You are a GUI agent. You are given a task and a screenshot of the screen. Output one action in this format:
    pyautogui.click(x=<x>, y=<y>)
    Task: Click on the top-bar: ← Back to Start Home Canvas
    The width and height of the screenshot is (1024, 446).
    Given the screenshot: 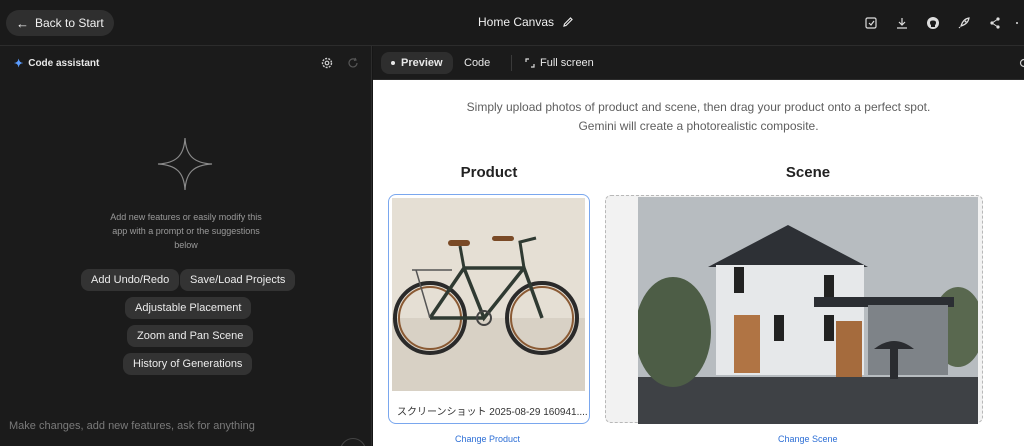 What is the action you would take?
    pyautogui.click(x=512, y=23)
    